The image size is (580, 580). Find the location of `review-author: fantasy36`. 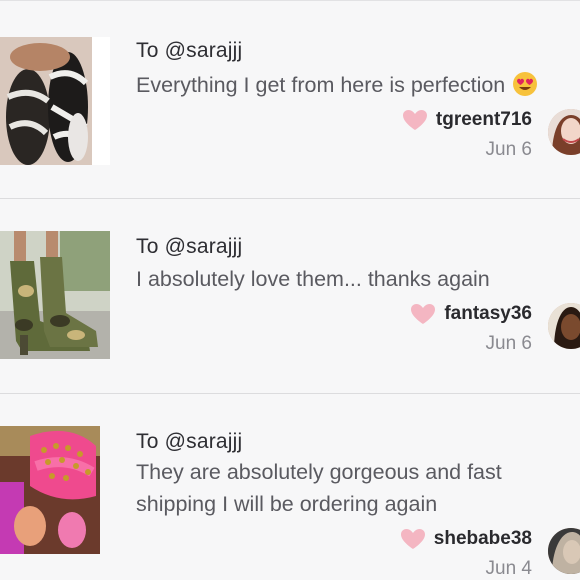

review-author: fantasy36 is located at coordinates (471, 314).